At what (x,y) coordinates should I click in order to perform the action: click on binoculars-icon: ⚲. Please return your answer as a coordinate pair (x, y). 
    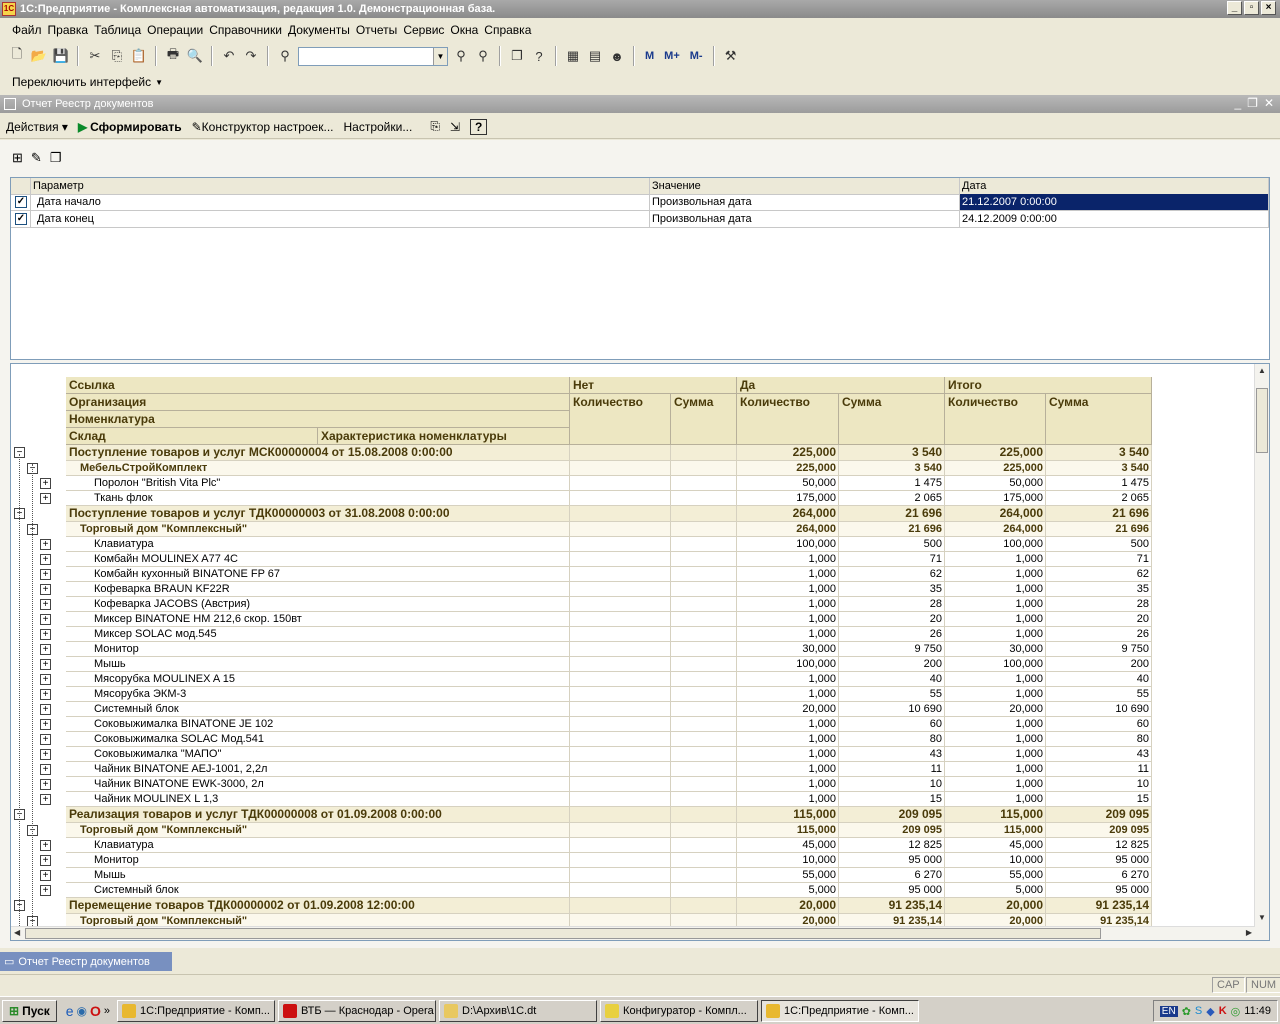
    Looking at the image, I should click on (285, 56).